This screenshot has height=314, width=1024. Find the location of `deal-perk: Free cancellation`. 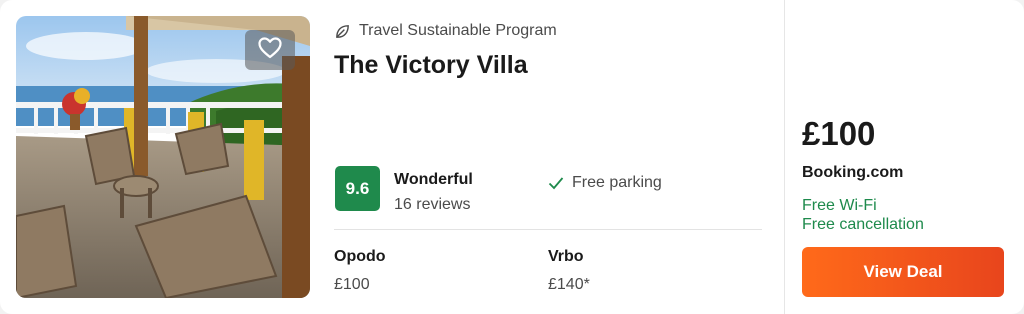

deal-perk: Free cancellation is located at coordinates (863, 224).